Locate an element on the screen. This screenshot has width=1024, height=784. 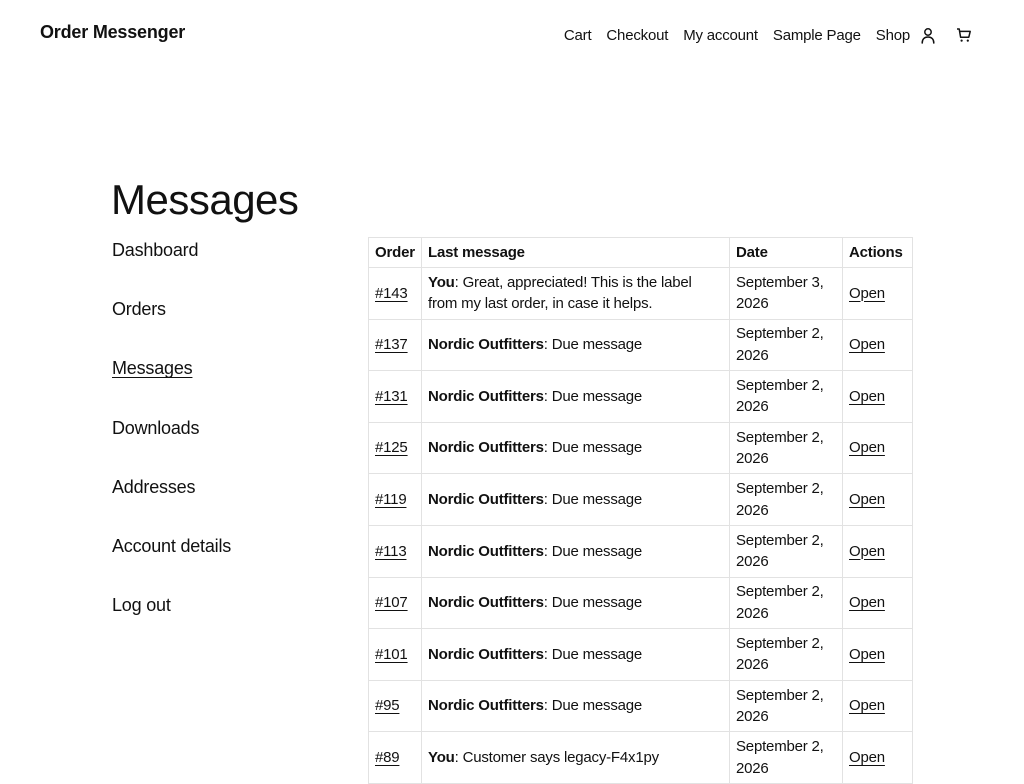
table-header: Order Last message Date Actions is located at coordinates (640, 252).